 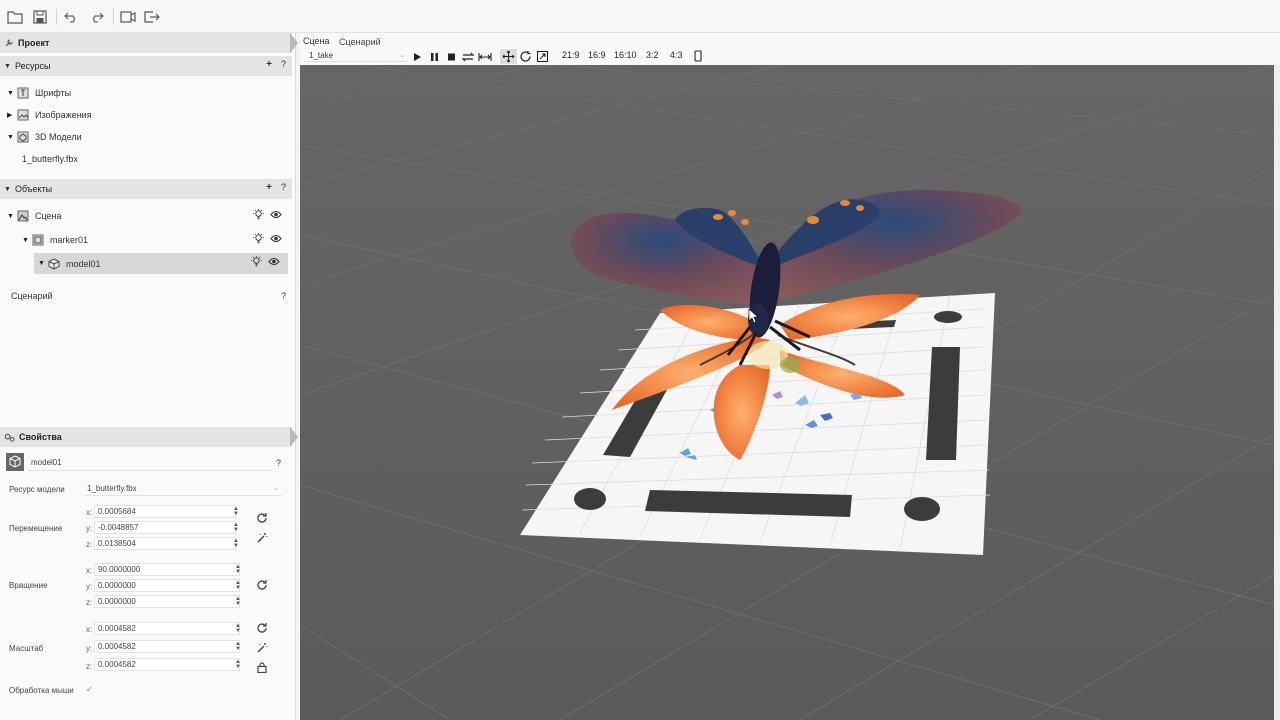 I want to click on preview-icon, so click(x=128, y=17).